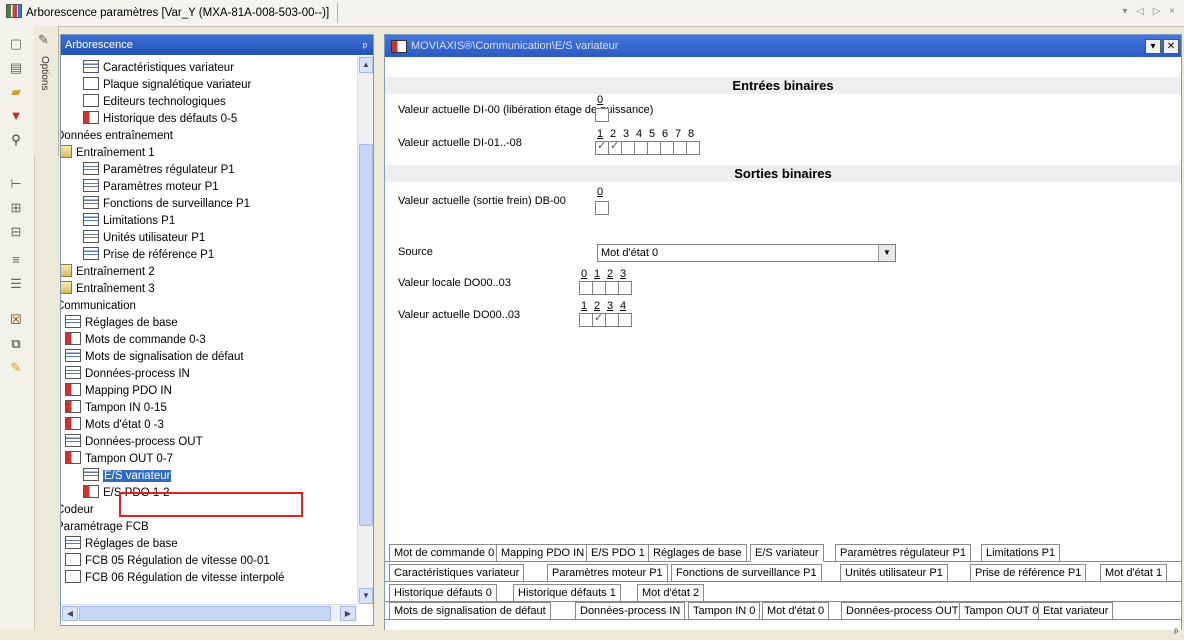 This screenshot has width=1184, height=640. I want to click on tab: E/S variateur, so click(787, 553).